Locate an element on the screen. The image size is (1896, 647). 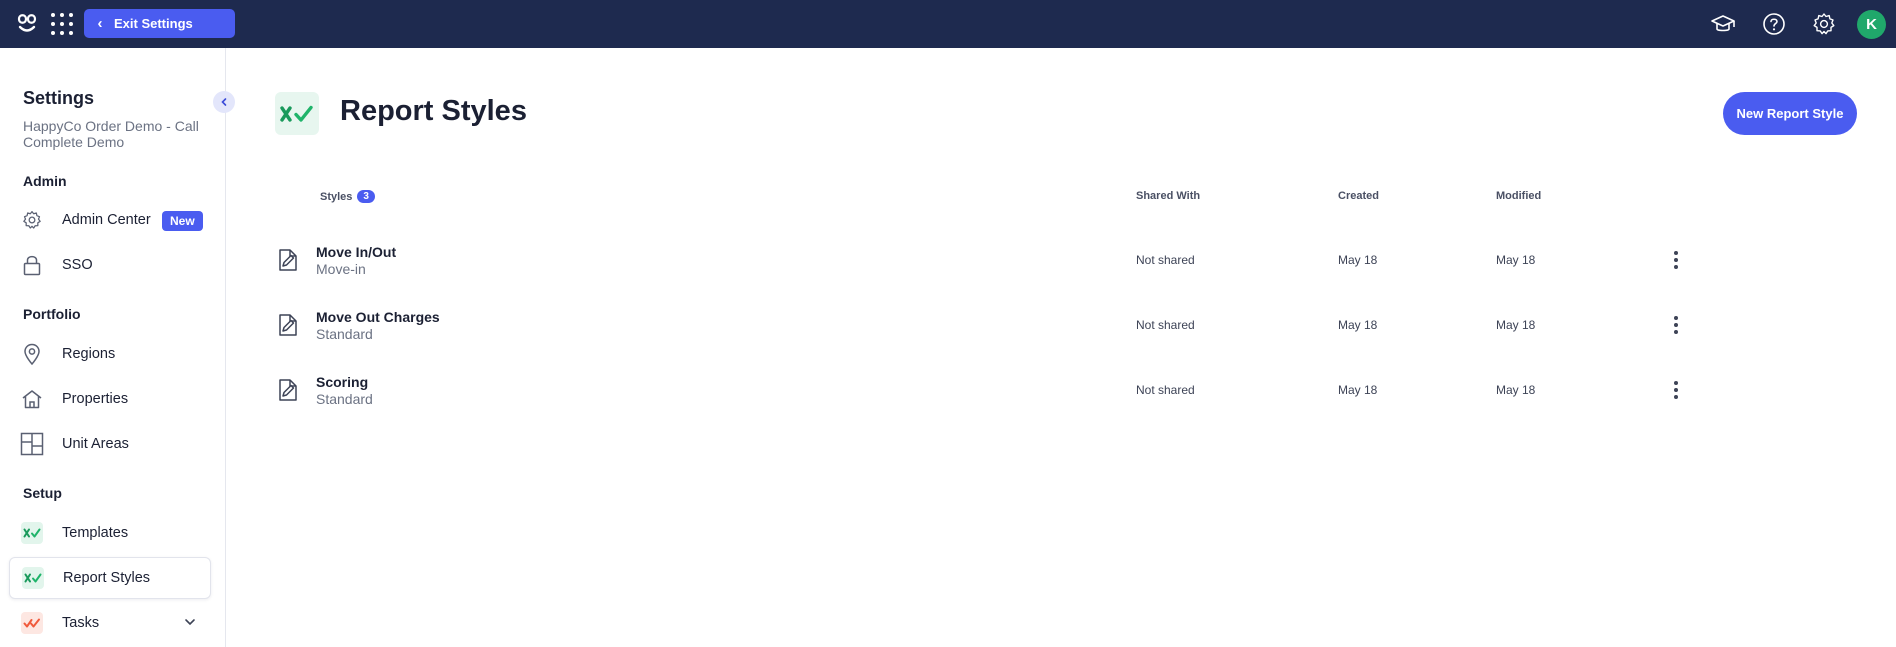
style-name: Move Out Charges is located at coordinates (378, 317).